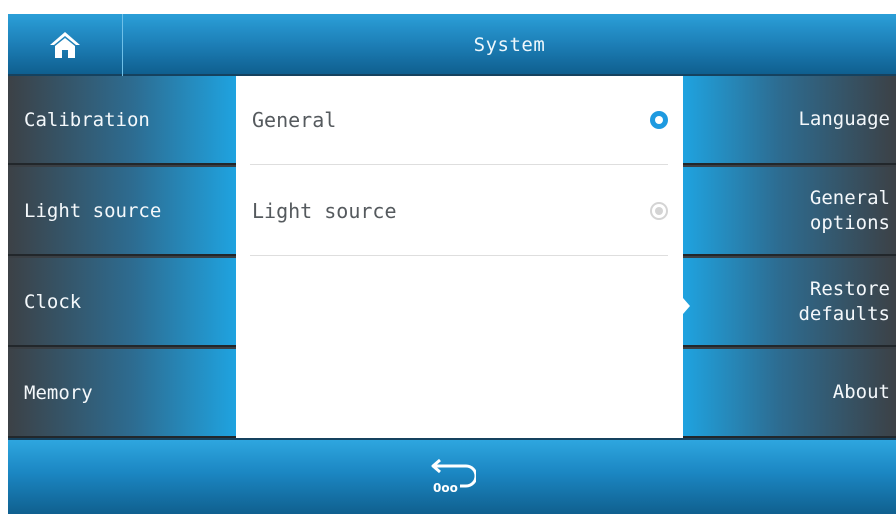  Describe the element at coordinates (459, 120) in the screenshot. I see `option-general: General` at that location.